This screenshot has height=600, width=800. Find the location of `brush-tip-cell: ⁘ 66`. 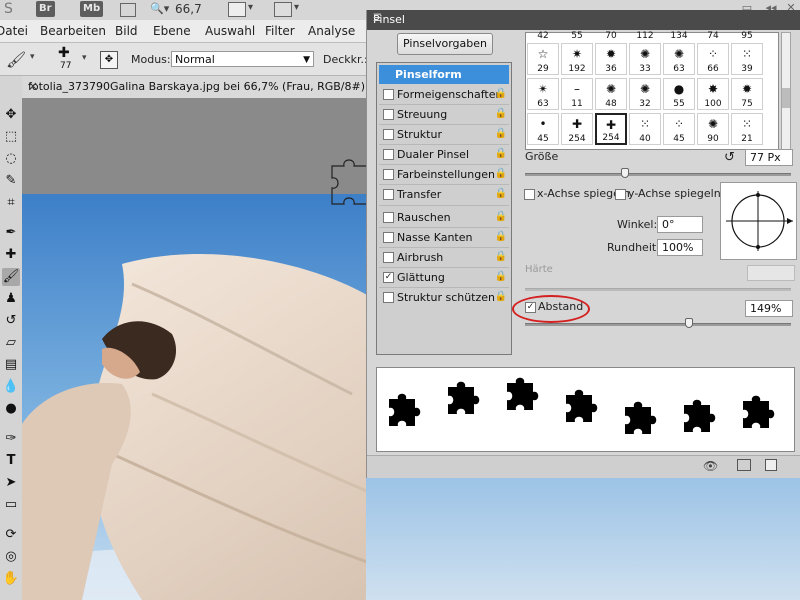

brush-tip-cell: ⁘ 66 is located at coordinates (713, 59).